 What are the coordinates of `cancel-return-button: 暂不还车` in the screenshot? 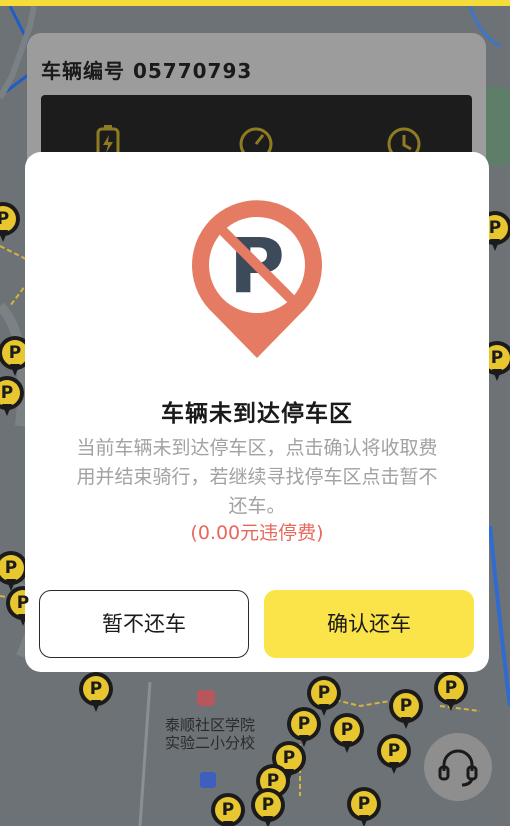 It's located at (144, 624).